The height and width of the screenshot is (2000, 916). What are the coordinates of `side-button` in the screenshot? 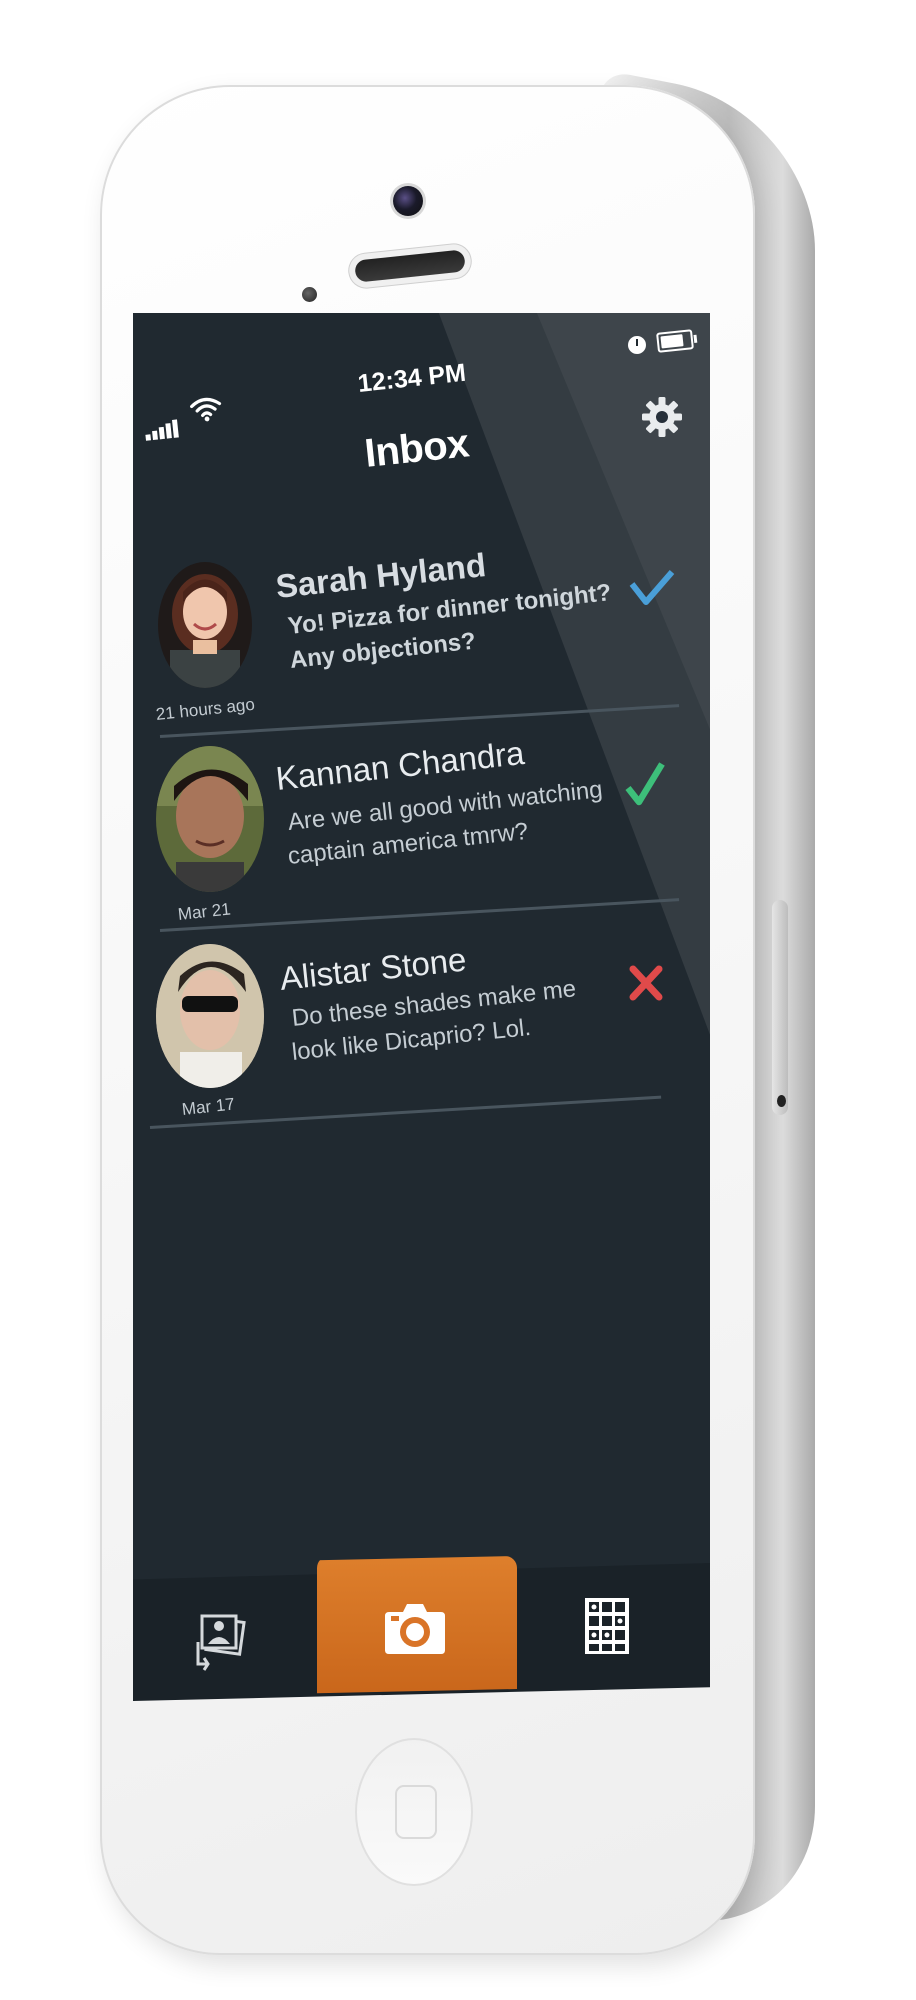 It's located at (780, 1007).